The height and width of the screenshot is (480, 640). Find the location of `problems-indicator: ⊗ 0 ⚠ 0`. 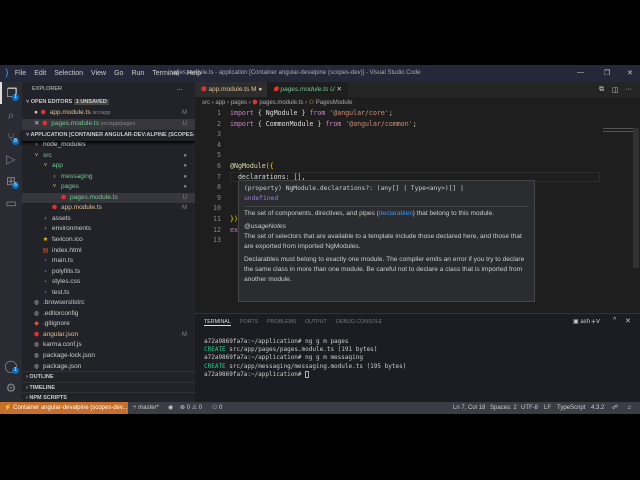

problems-indicator: ⊗ 0 ⚠ 0 is located at coordinates (191, 408).